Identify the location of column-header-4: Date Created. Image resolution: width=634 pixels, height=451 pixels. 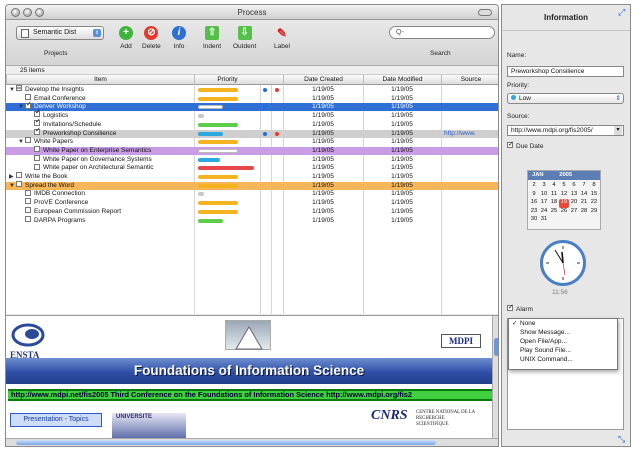
(323, 80).